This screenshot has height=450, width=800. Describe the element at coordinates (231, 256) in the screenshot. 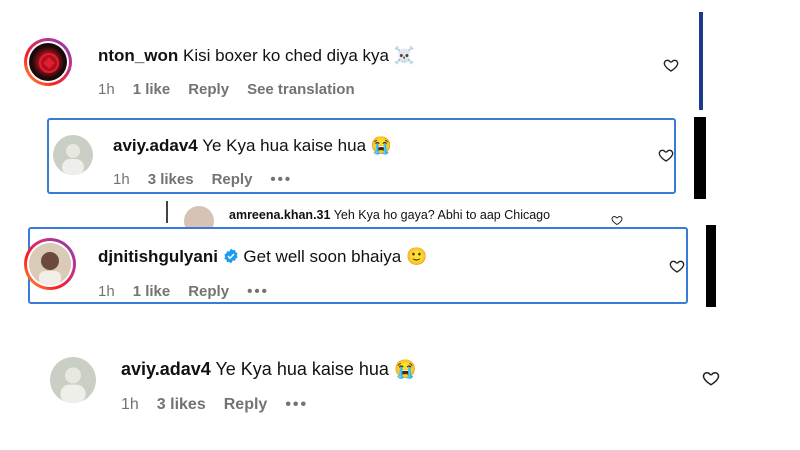

I see `verified-badge-icon` at that location.